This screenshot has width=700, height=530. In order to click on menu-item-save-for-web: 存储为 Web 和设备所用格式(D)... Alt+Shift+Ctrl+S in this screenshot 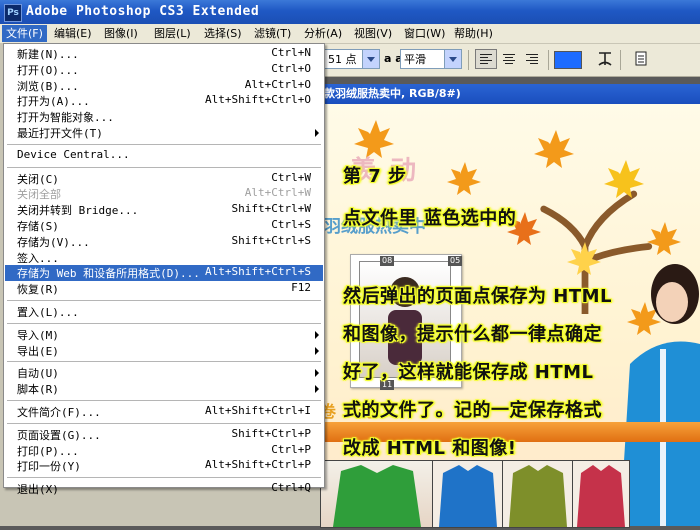, I will do `click(164, 273)`.